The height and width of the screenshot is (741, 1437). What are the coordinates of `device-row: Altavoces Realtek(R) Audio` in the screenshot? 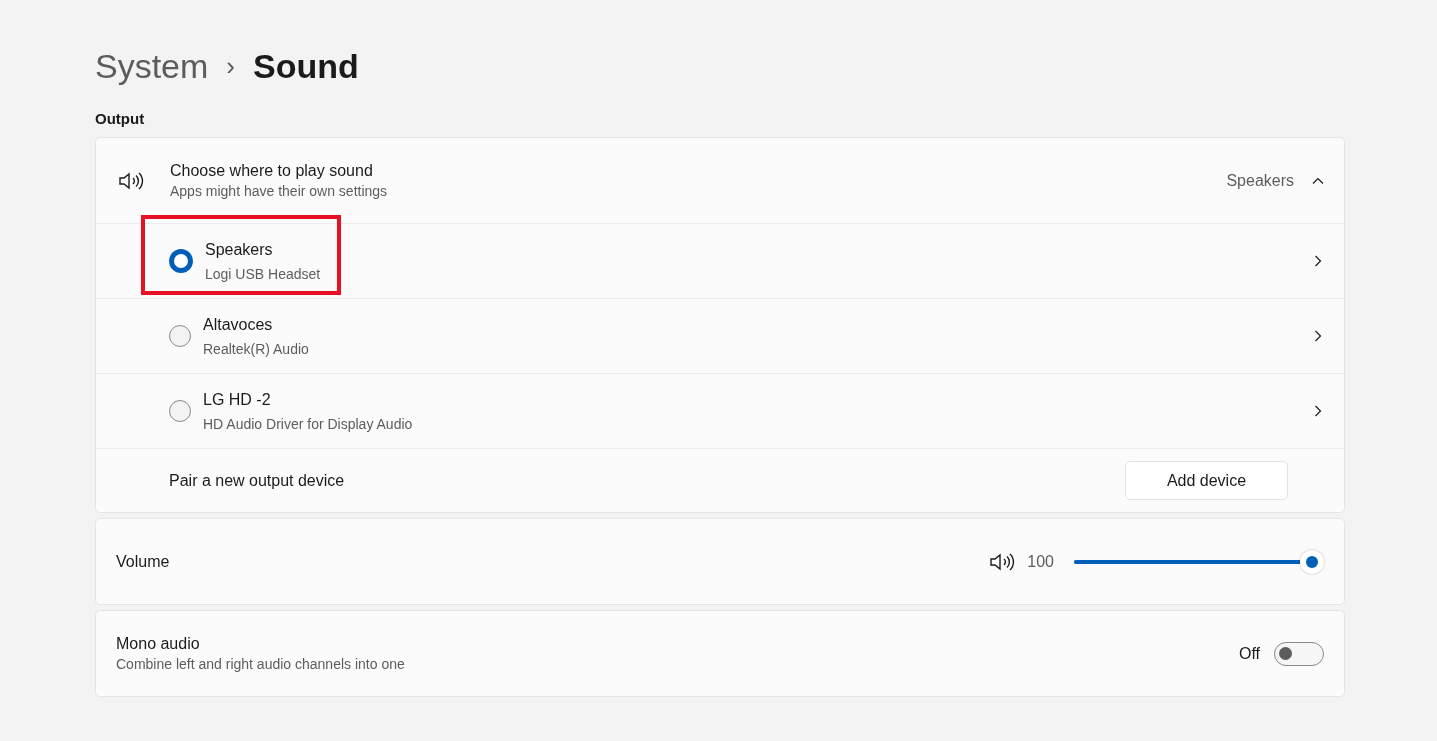 It's located at (720, 335).